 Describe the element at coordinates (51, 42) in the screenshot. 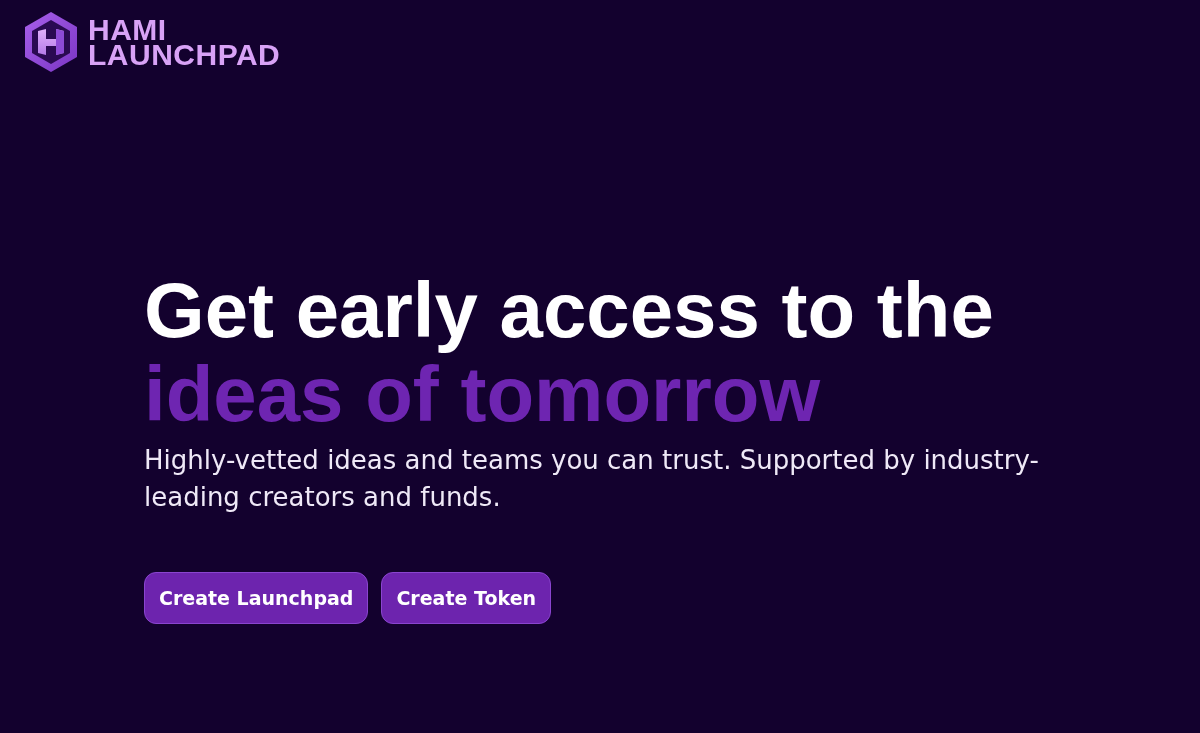

I see `hexagon-logo-icon` at that location.